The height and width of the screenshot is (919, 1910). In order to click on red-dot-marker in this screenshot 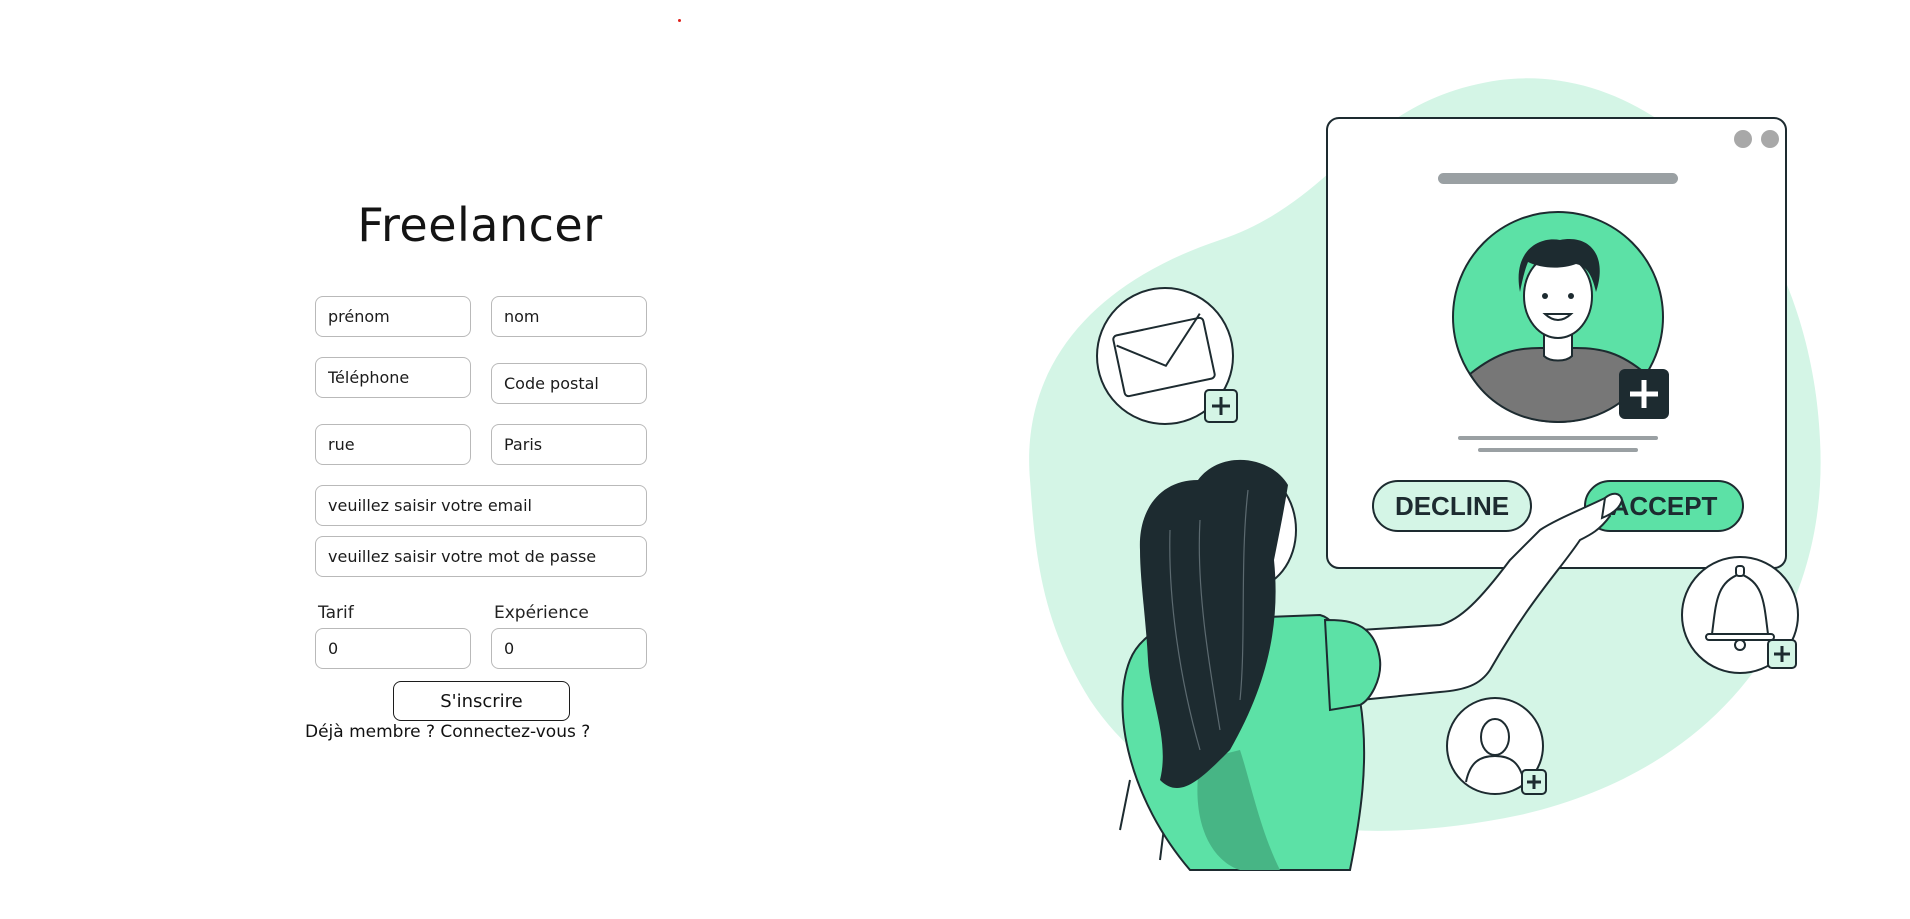, I will do `click(679, 20)`.